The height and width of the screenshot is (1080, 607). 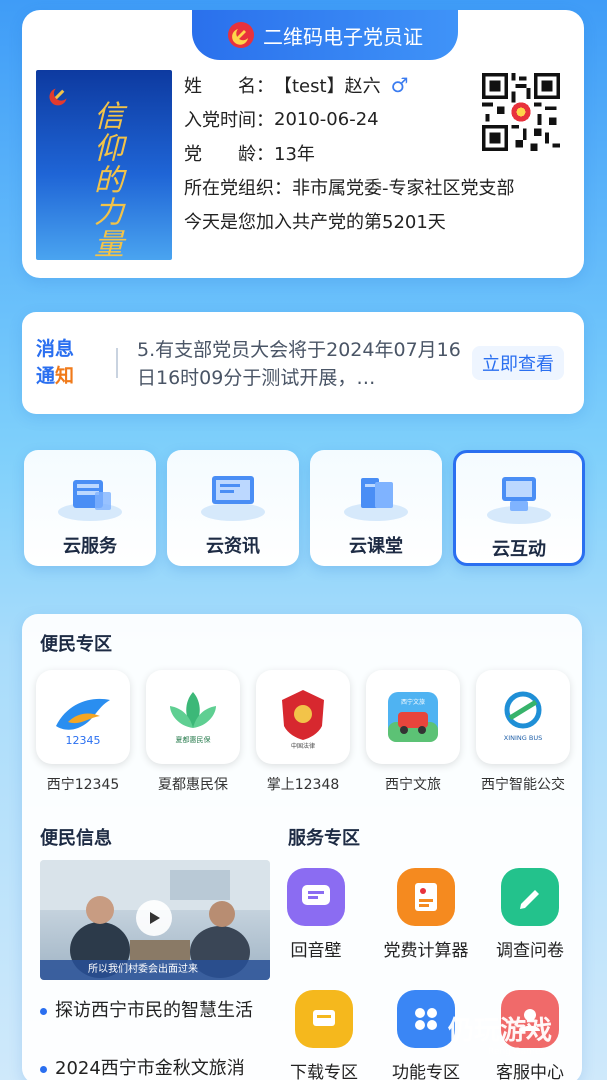 What do you see at coordinates (519, 549) in the screenshot?
I see `tile-cloud-interact-label: 云互动` at bounding box center [519, 549].